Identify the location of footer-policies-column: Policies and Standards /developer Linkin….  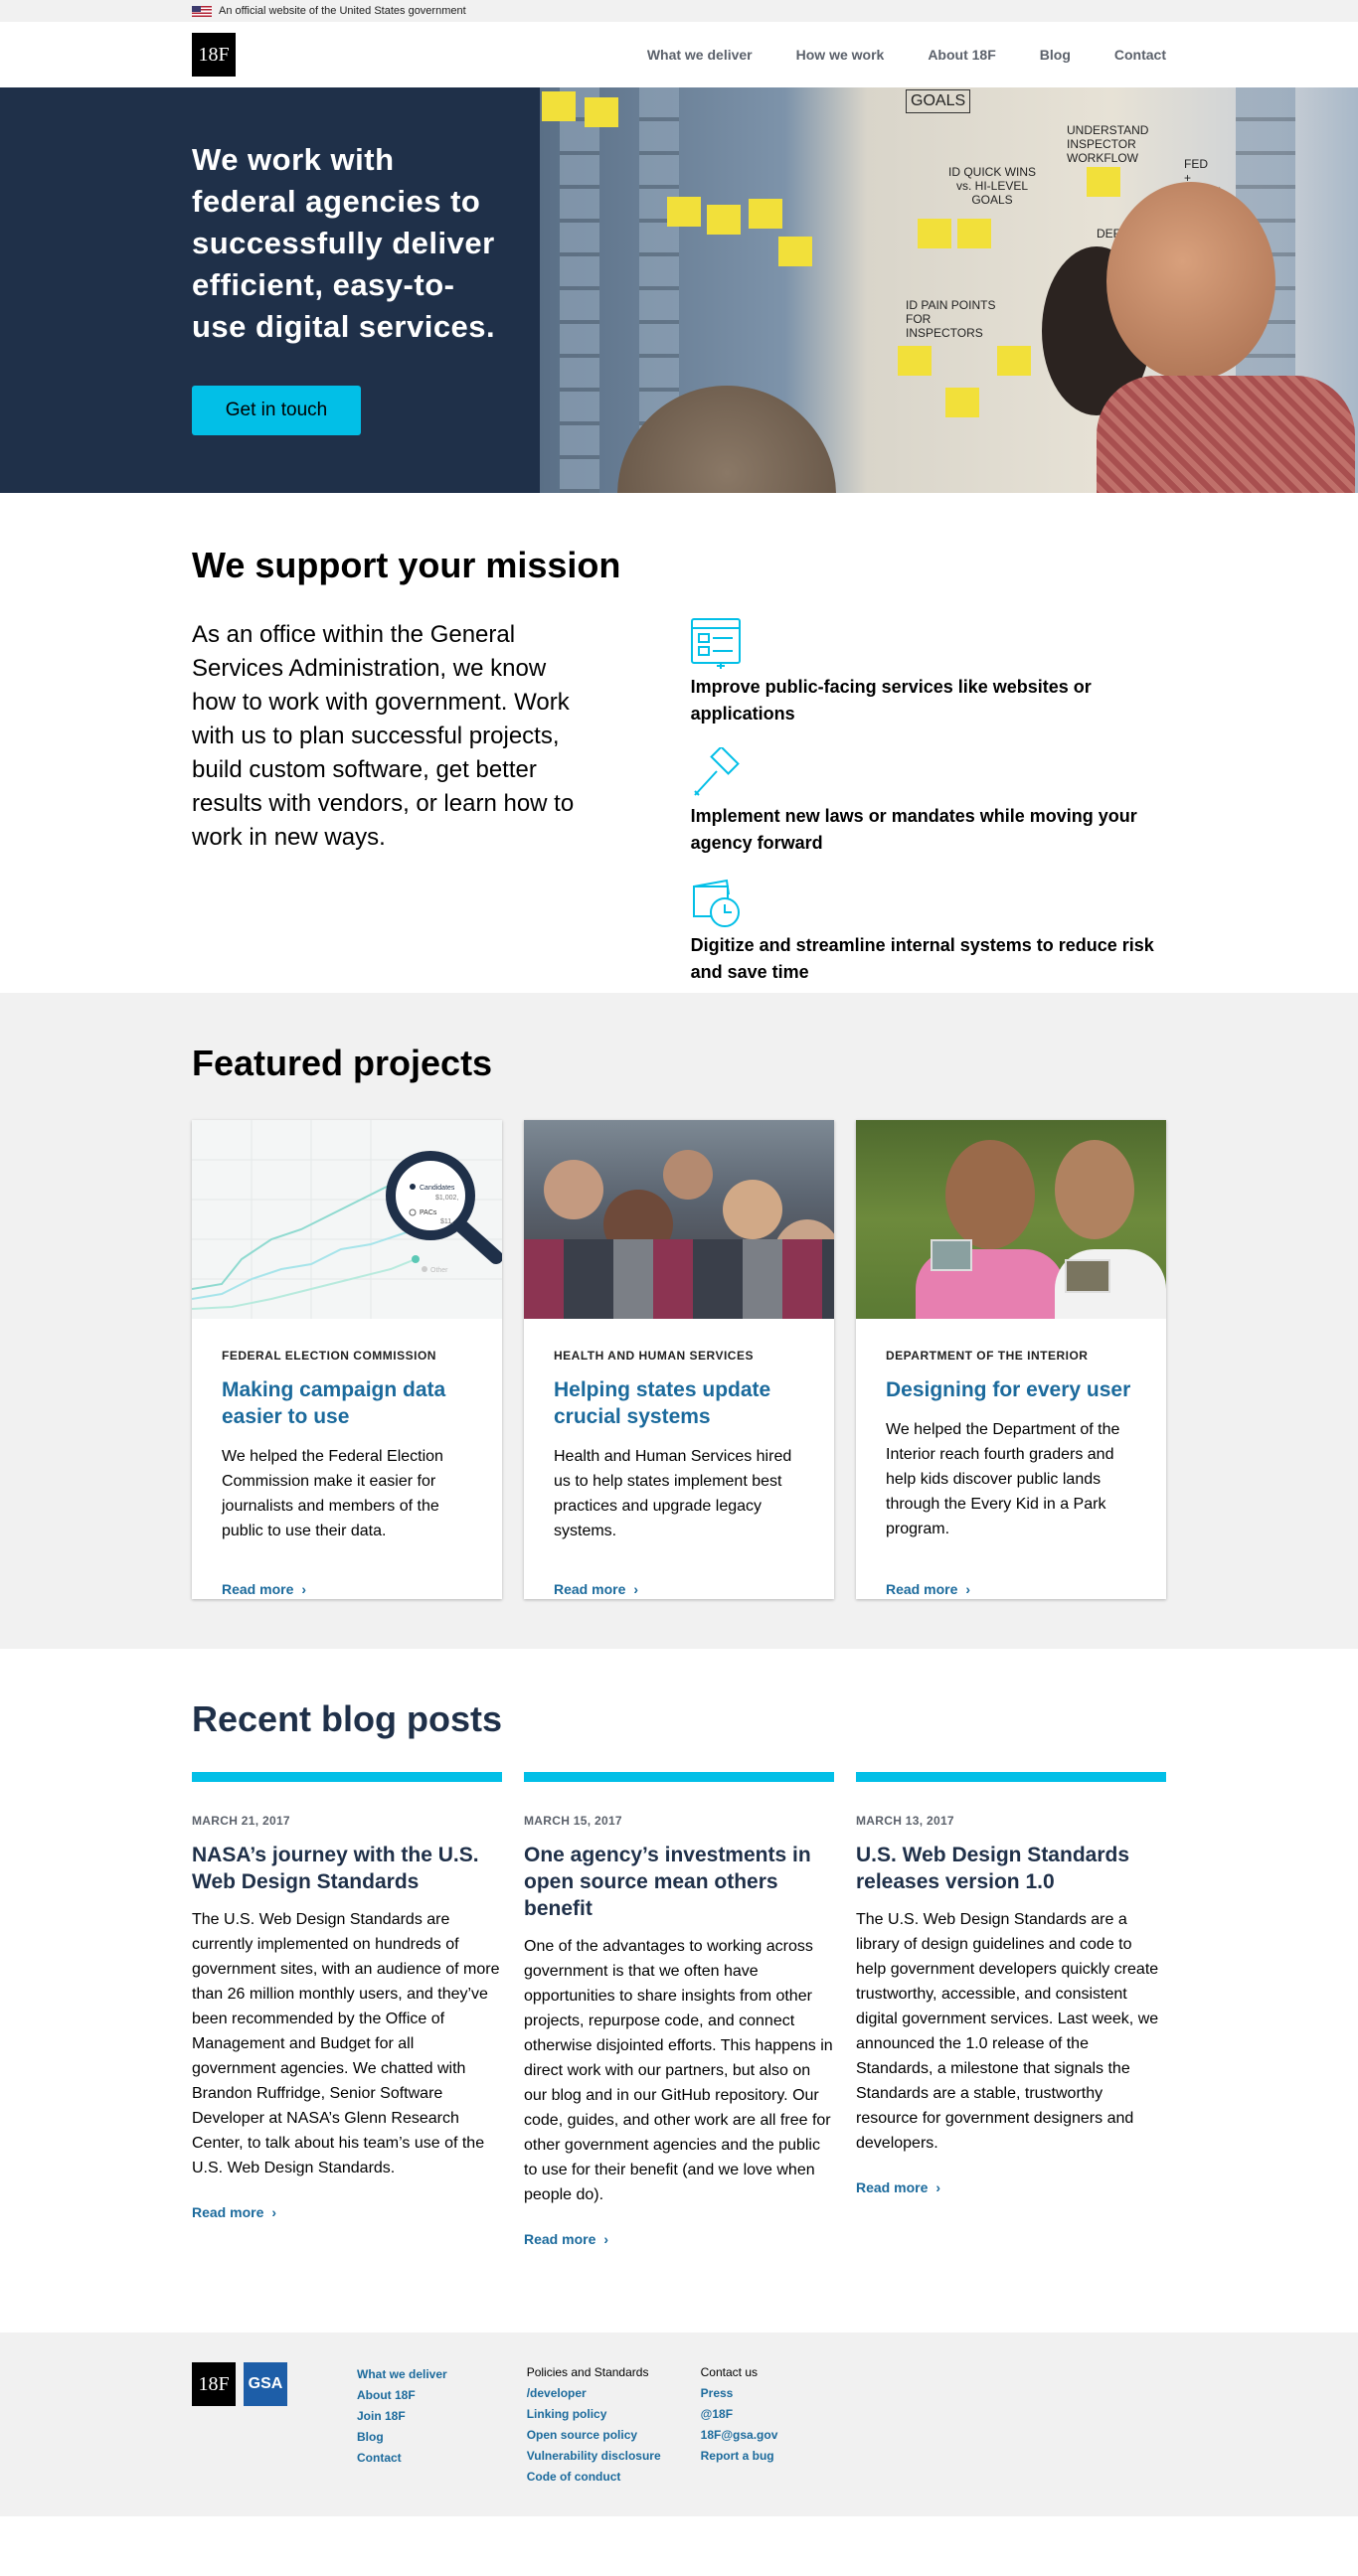
(594, 2425).